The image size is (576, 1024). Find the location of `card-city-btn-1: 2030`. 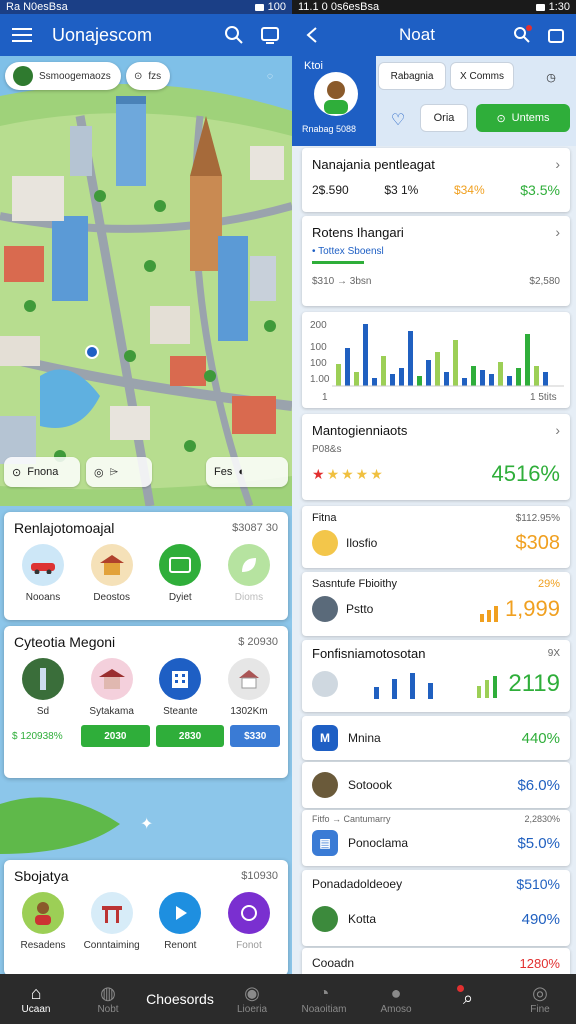

card-city-btn-1: 2030 is located at coordinates (115, 736).